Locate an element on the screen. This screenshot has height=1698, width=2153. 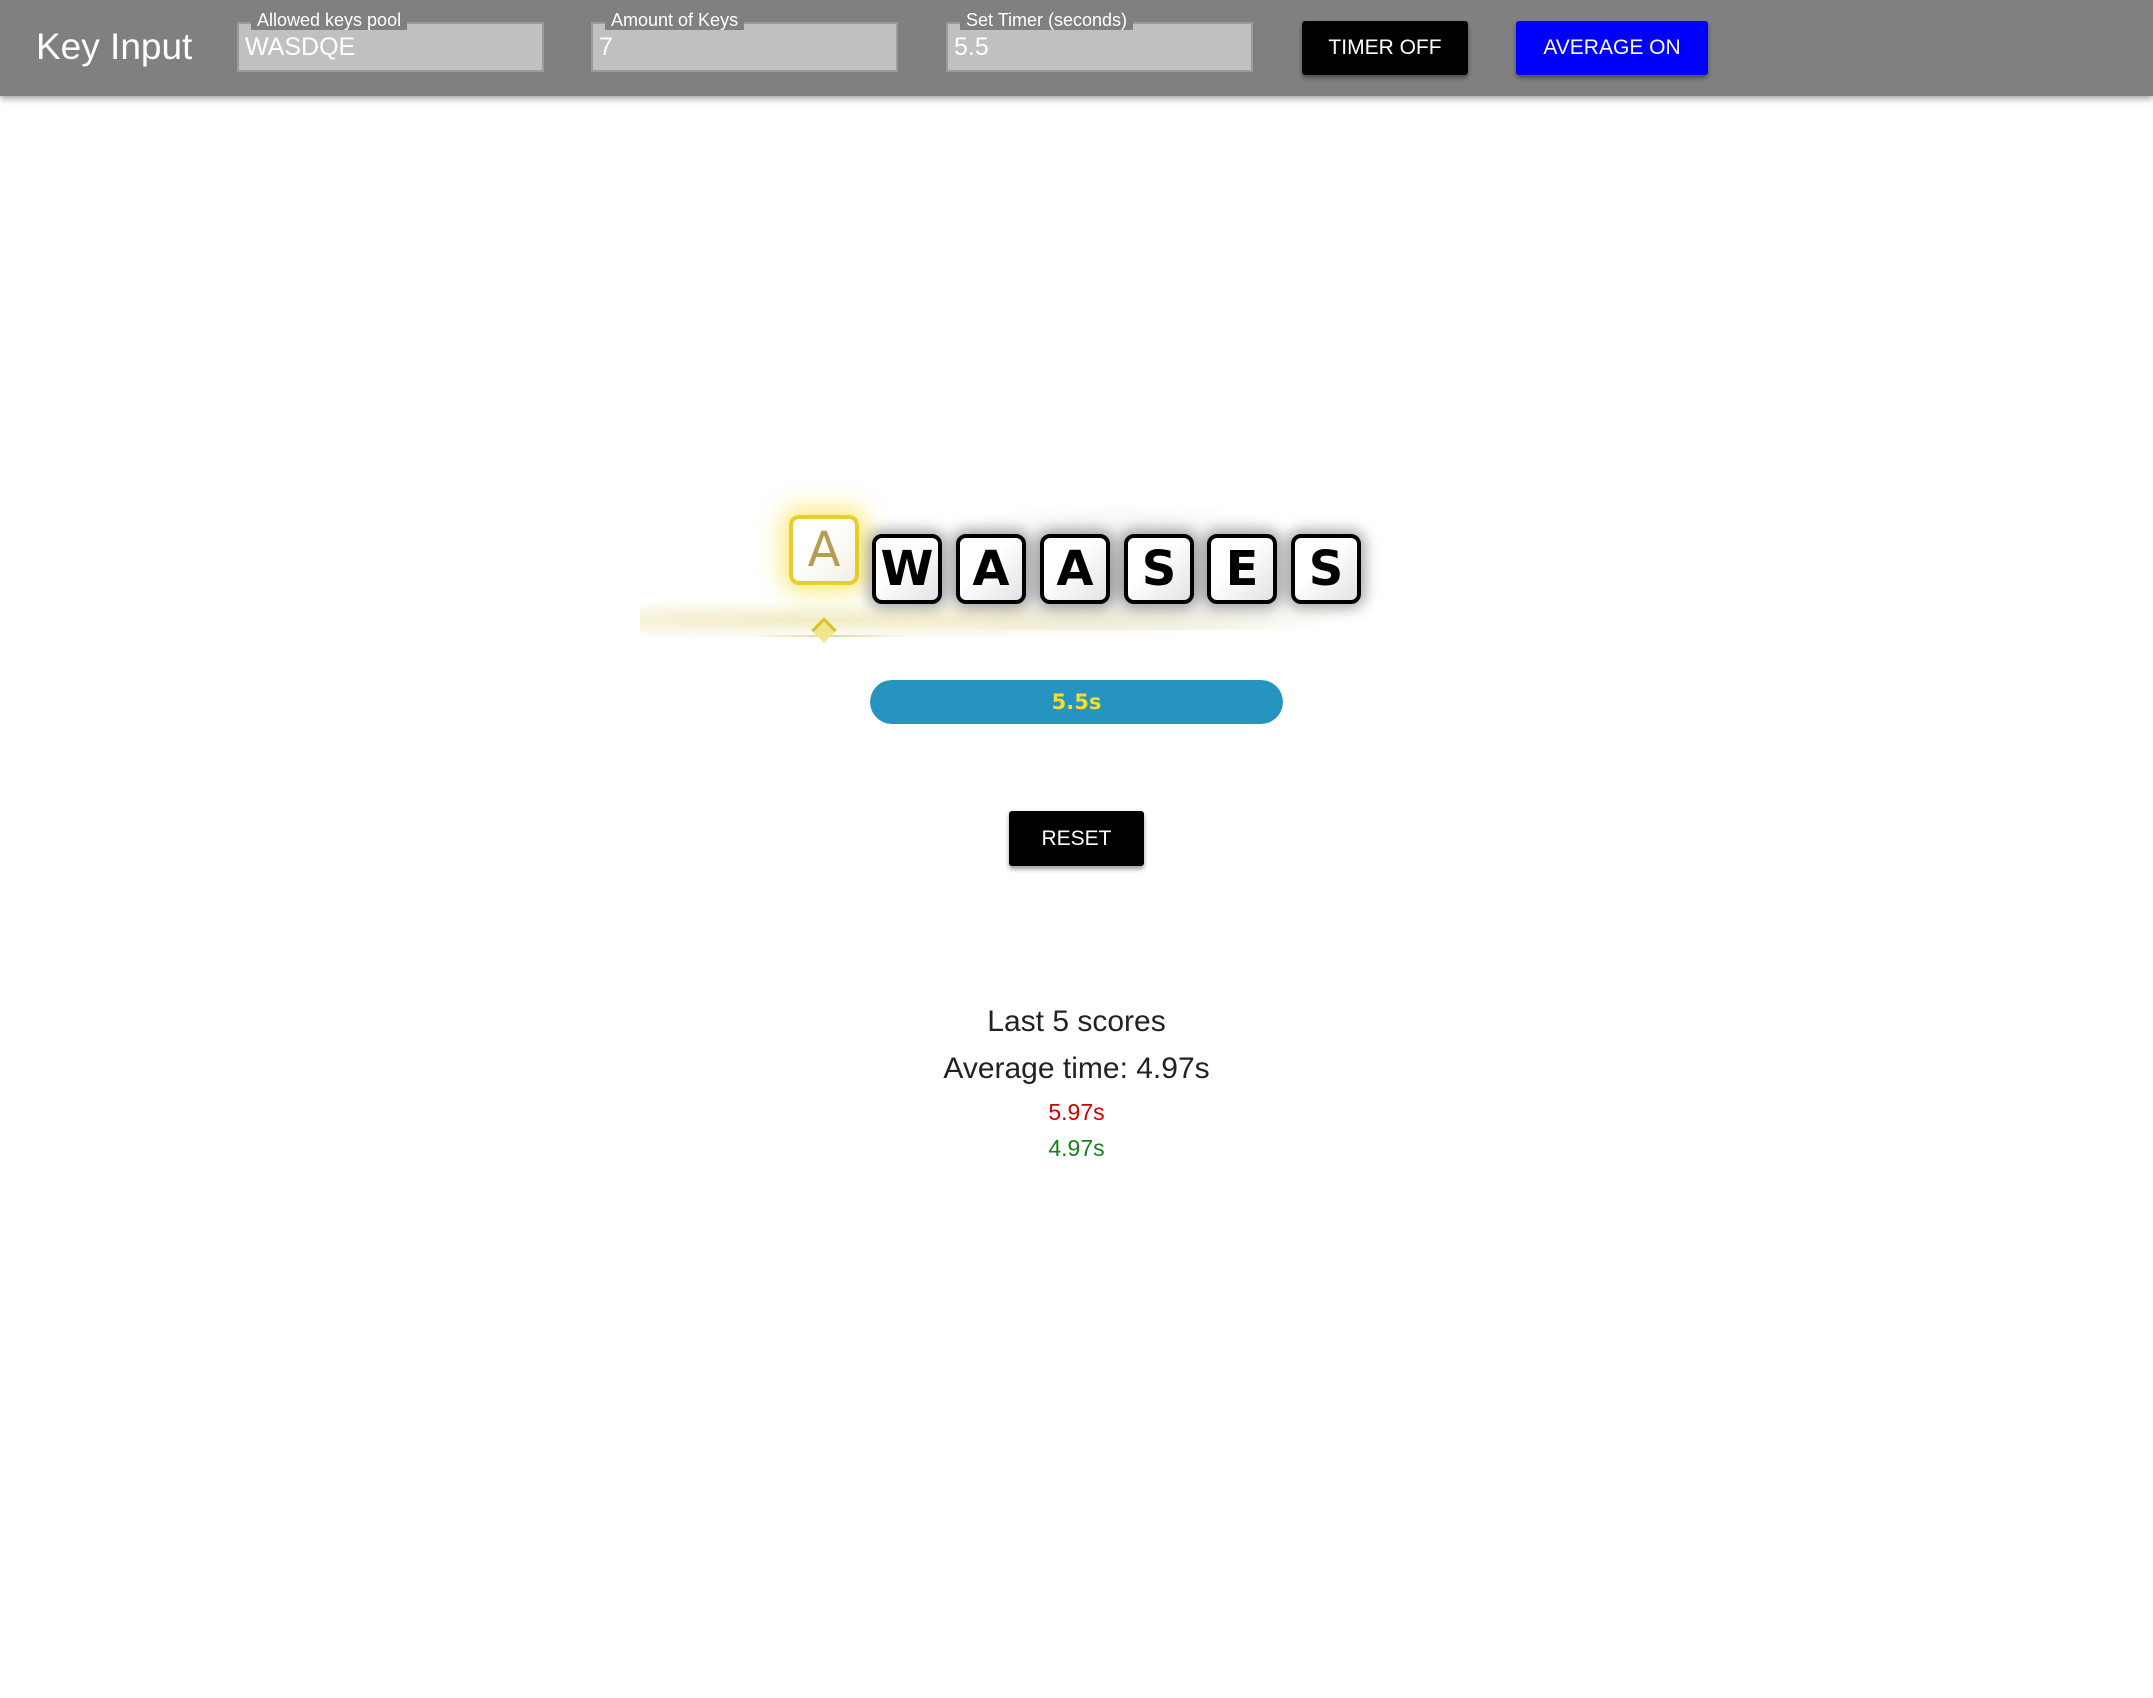
score-entry: 5.97s is located at coordinates (1076, 1112).